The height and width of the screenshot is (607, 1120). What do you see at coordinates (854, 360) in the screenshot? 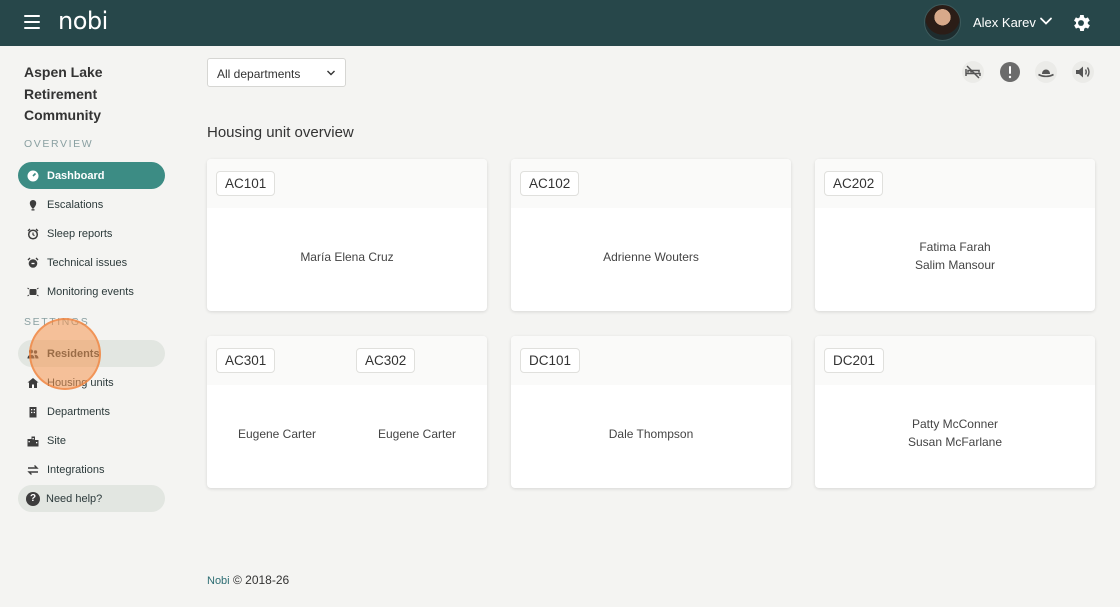
I see `unit-code-chip: DC201` at bounding box center [854, 360].